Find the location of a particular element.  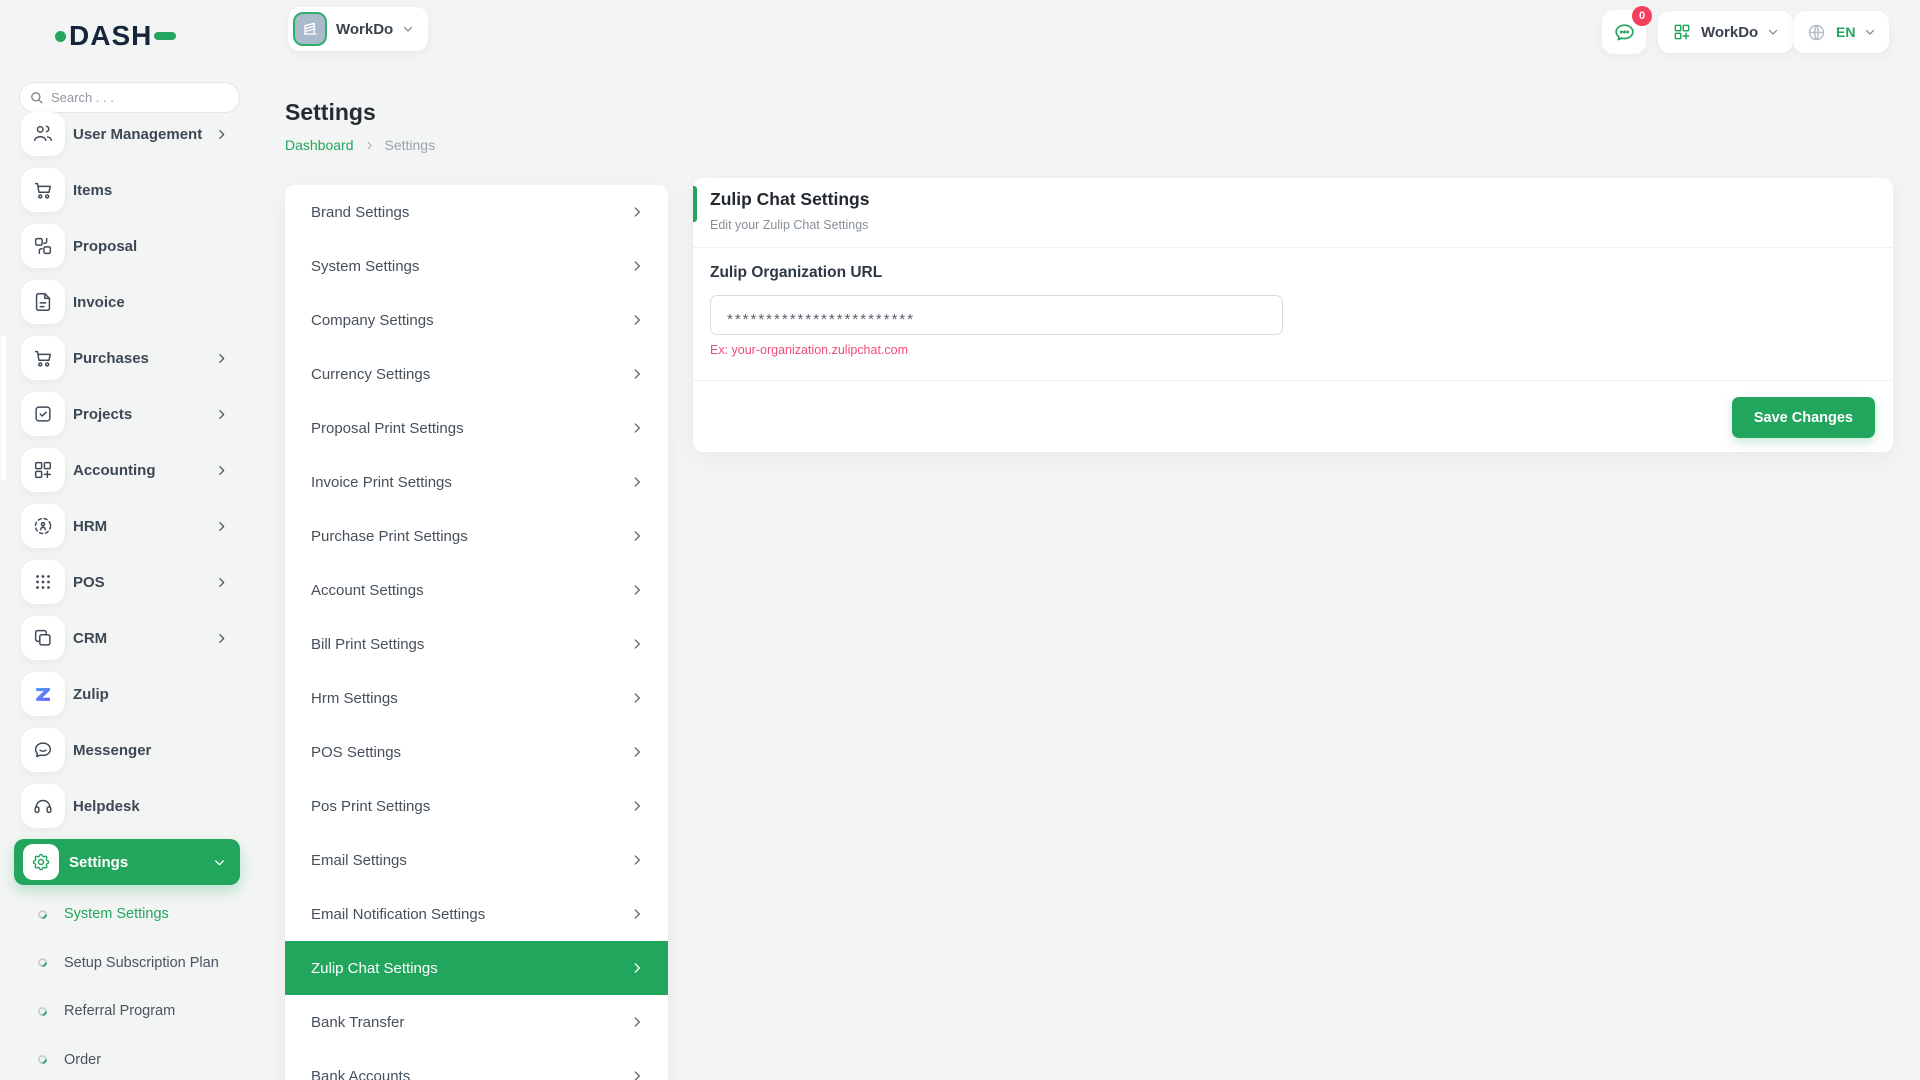

sidebar-item-purchases: Purchases is located at coordinates (128, 358).